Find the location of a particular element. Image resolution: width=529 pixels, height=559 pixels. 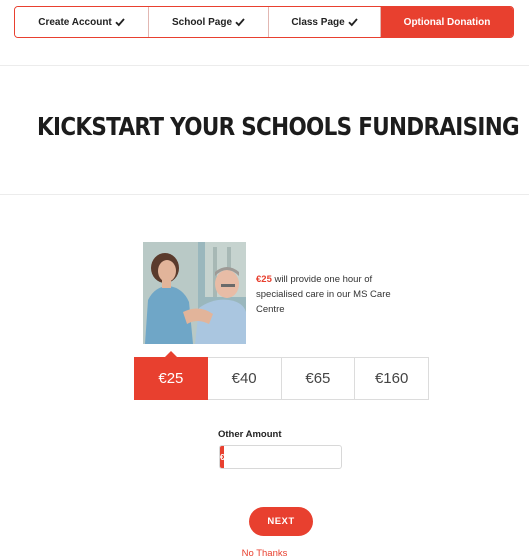

next-button: NEXT is located at coordinates (281, 521).